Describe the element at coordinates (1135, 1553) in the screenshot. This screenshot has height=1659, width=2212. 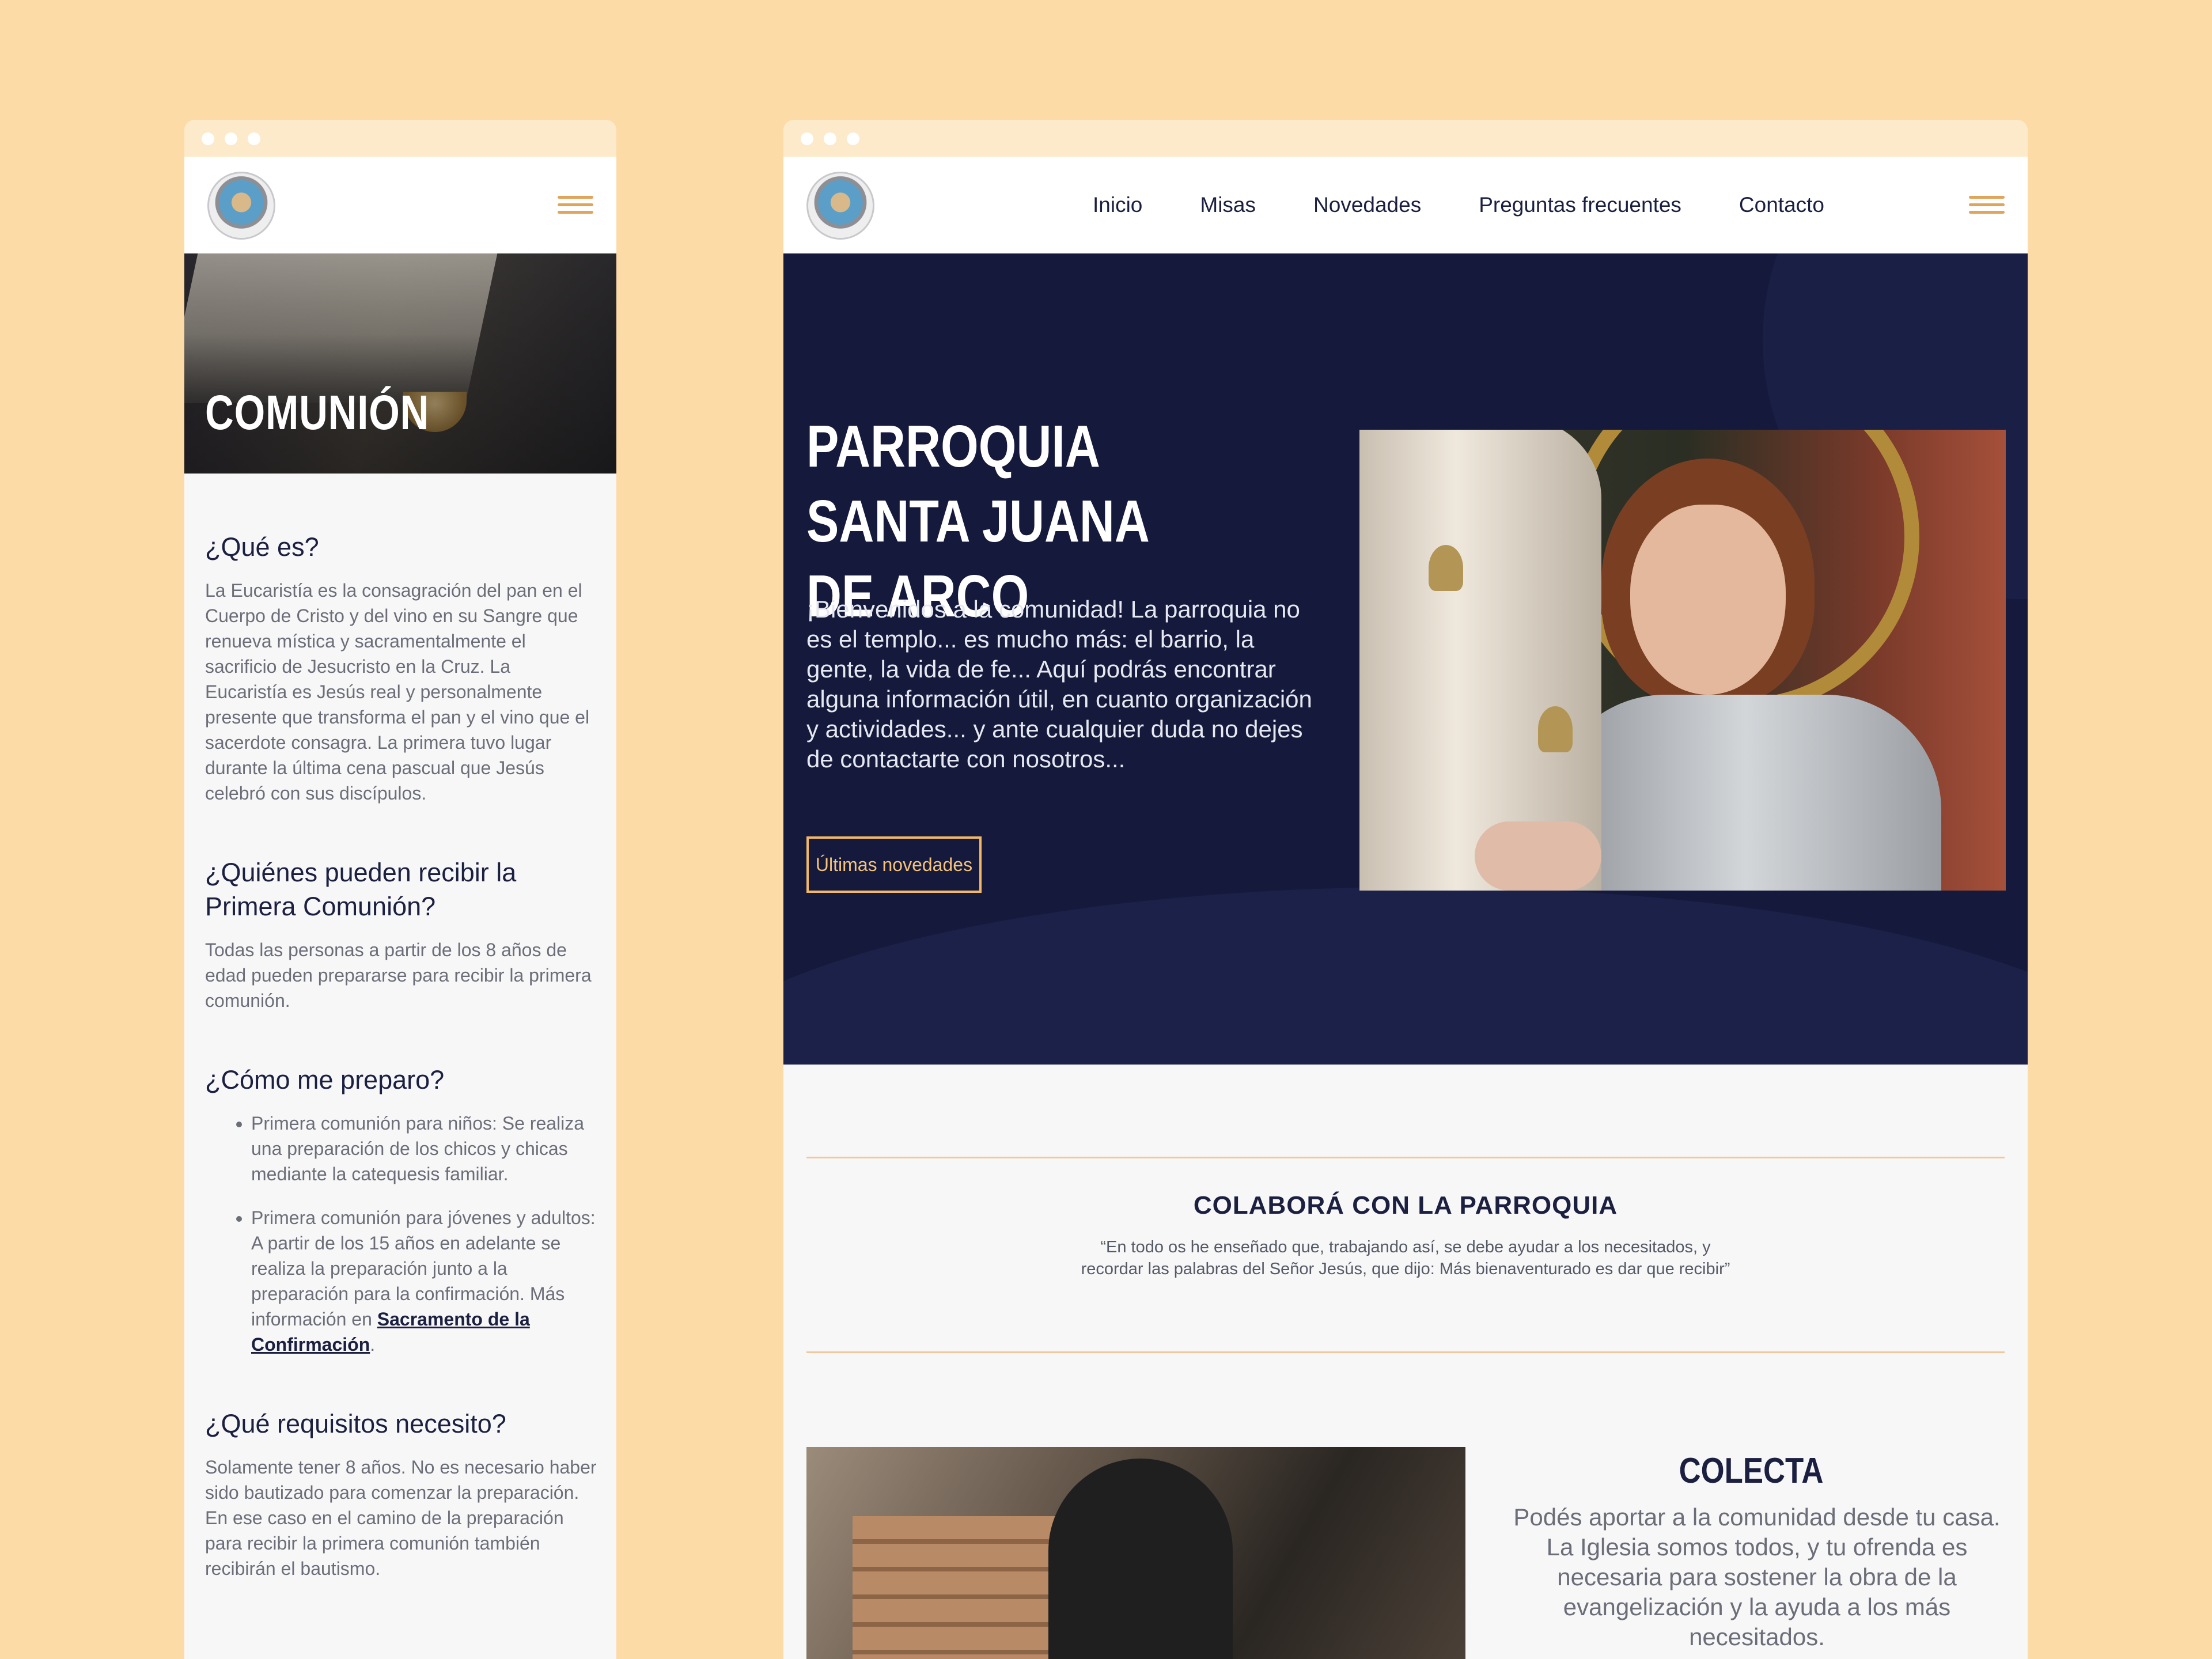
I see `colecta-photo` at that location.